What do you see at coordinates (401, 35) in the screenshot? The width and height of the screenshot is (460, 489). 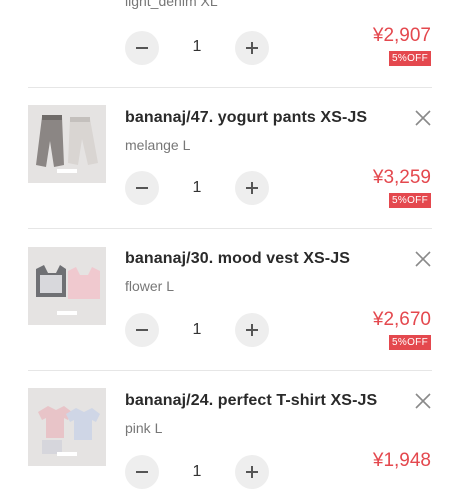 I see `item-price: ¥2,907` at bounding box center [401, 35].